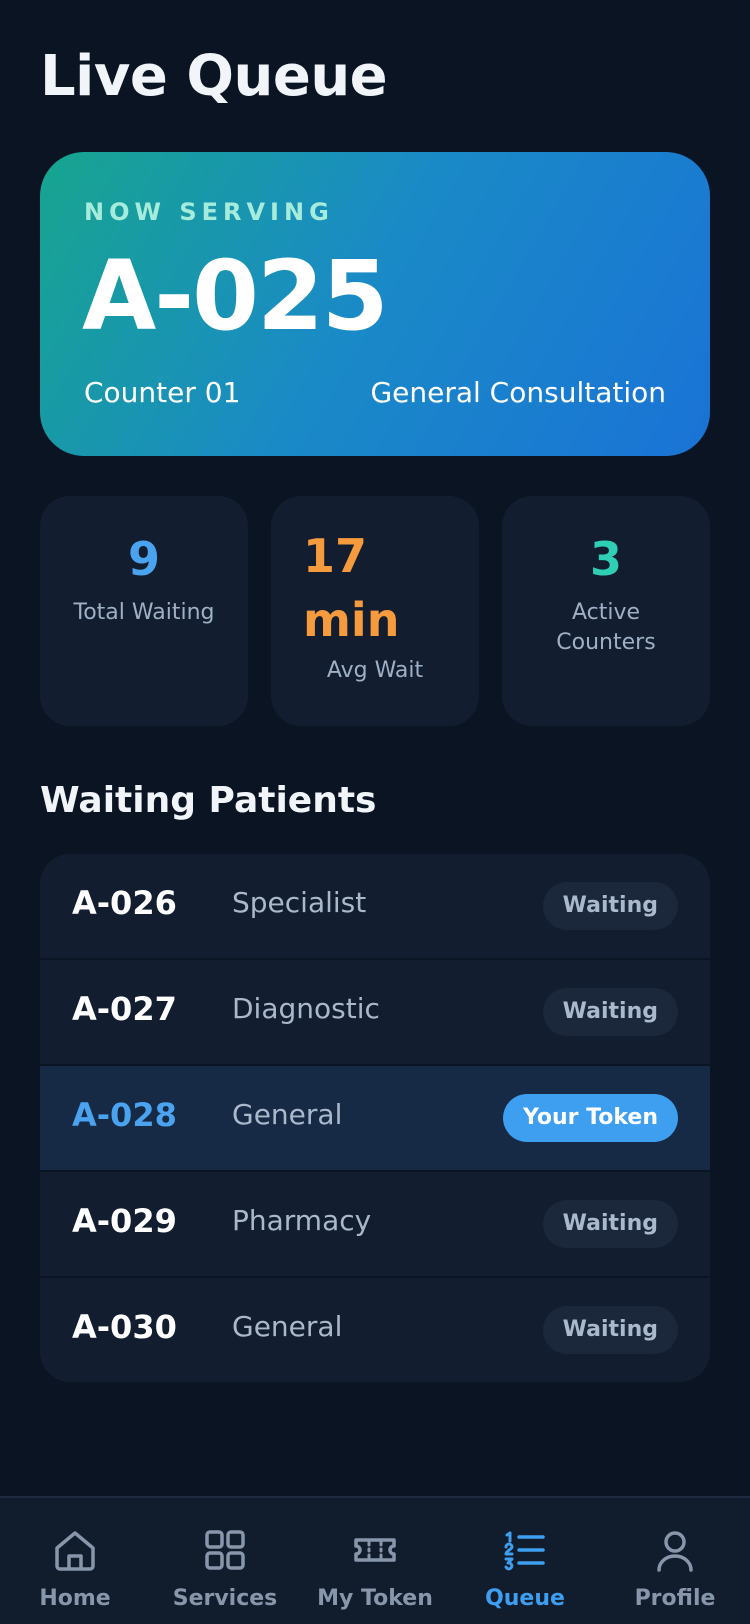 This screenshot has width=750, height=1624. Describe the element at coordinates (375, 1330) in the screenshot. I see `queue-row: A-030 General Waiting` at that location.